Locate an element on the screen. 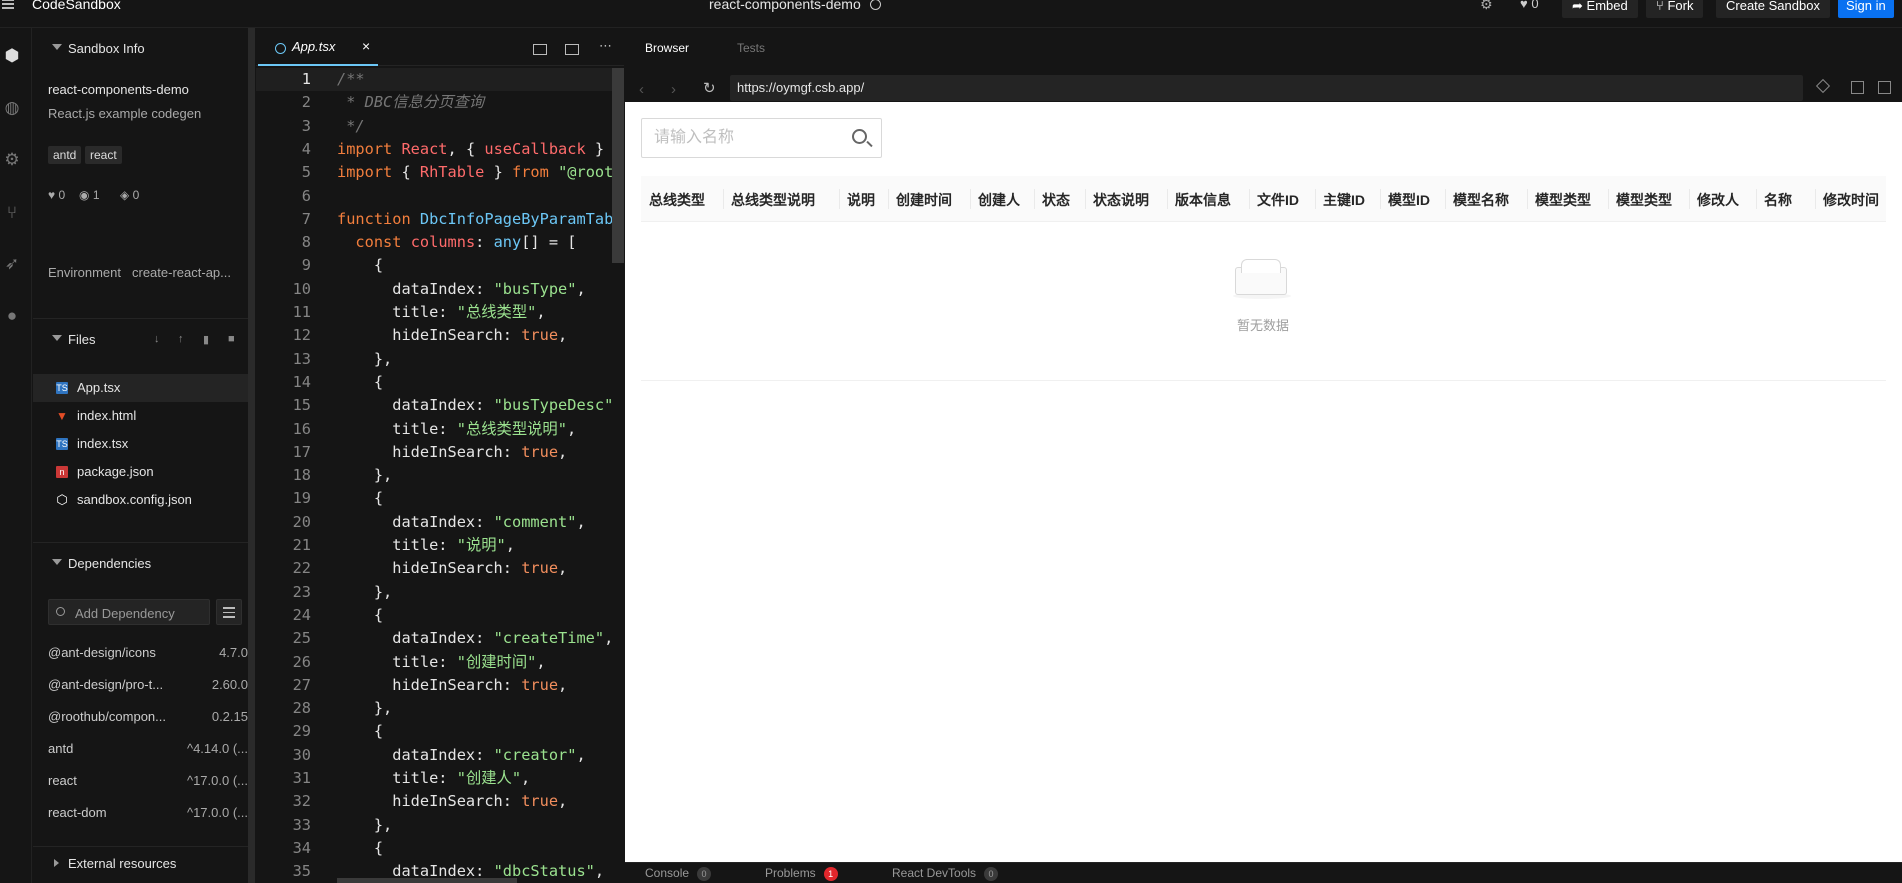  code-line: 13 }, is located at coordinates (440, 359).